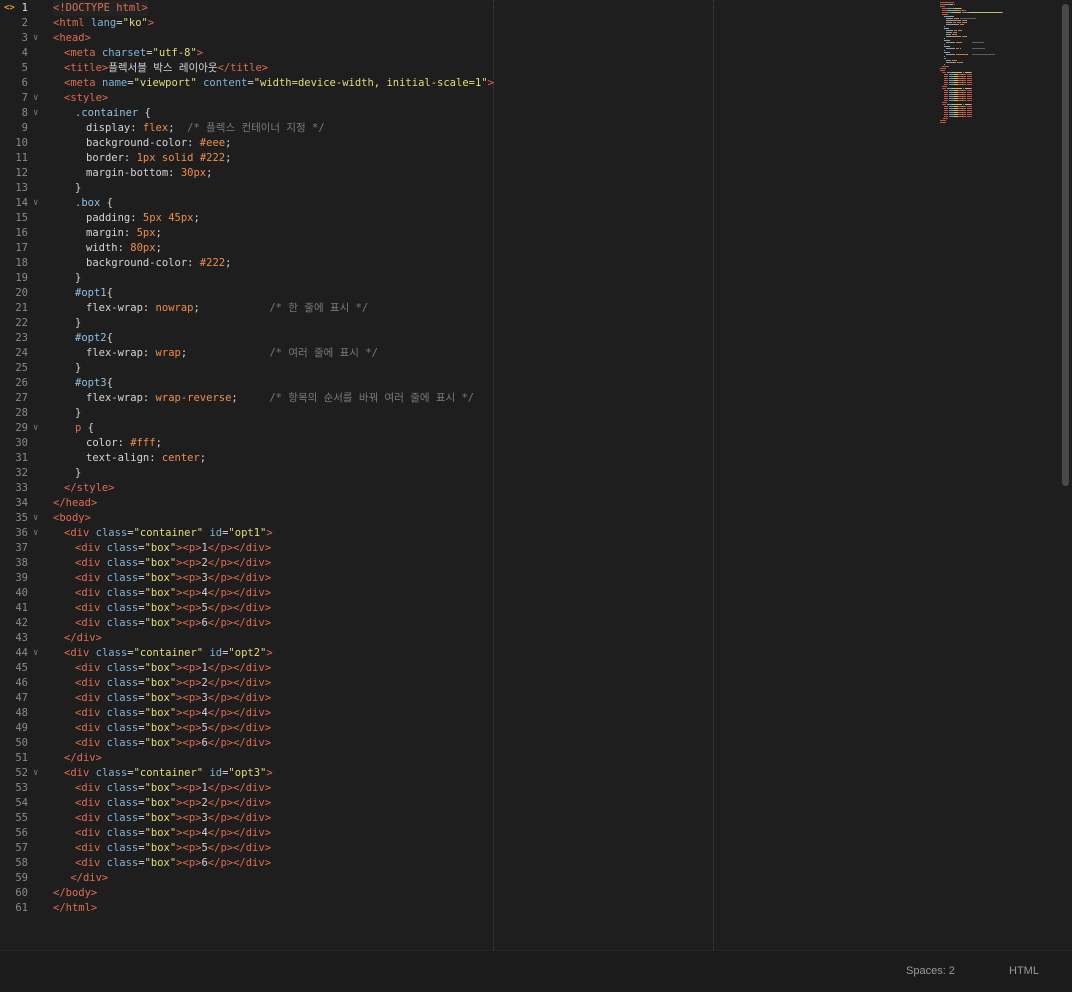 The width and height of the screenshot is (1072, 992). I want to click on code-line: </body>, so click(75, 893).